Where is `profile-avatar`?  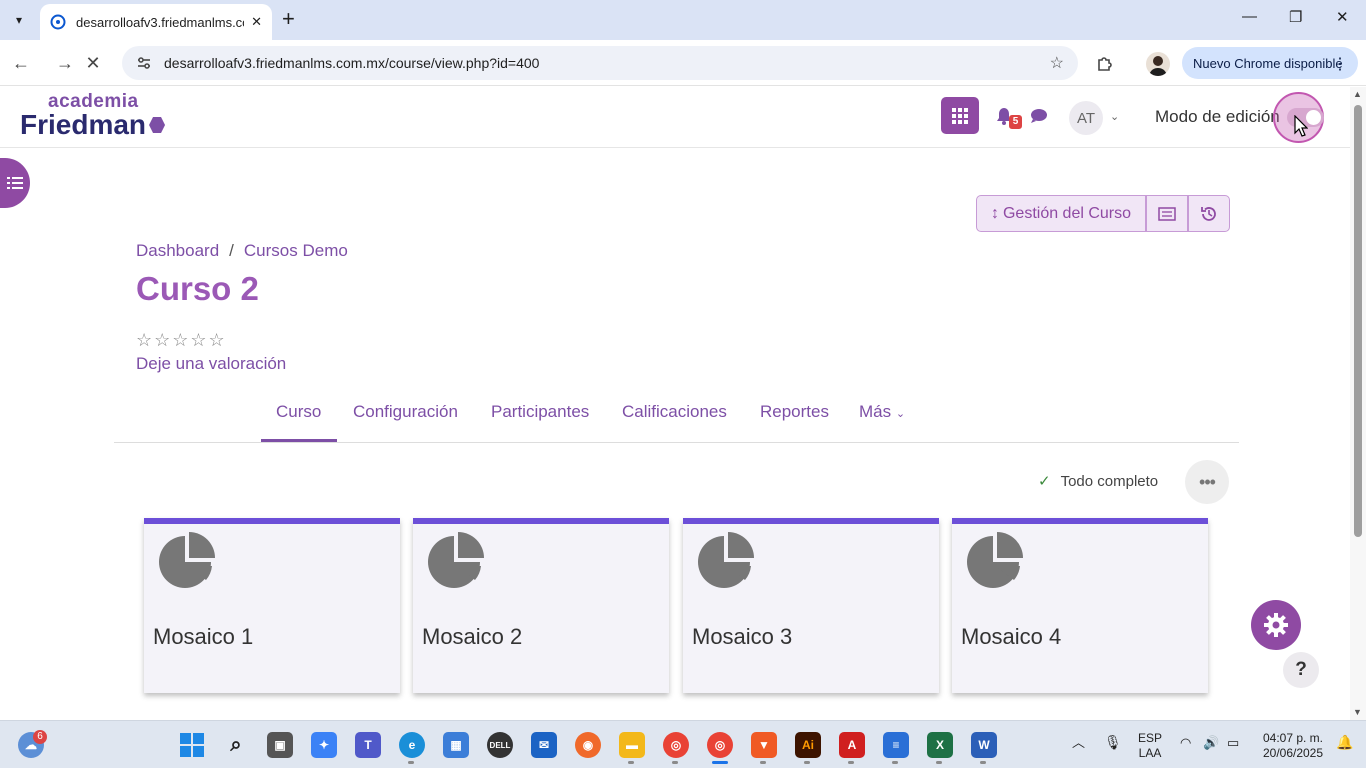 profile-avatar is located at coordinates (1158, 64).